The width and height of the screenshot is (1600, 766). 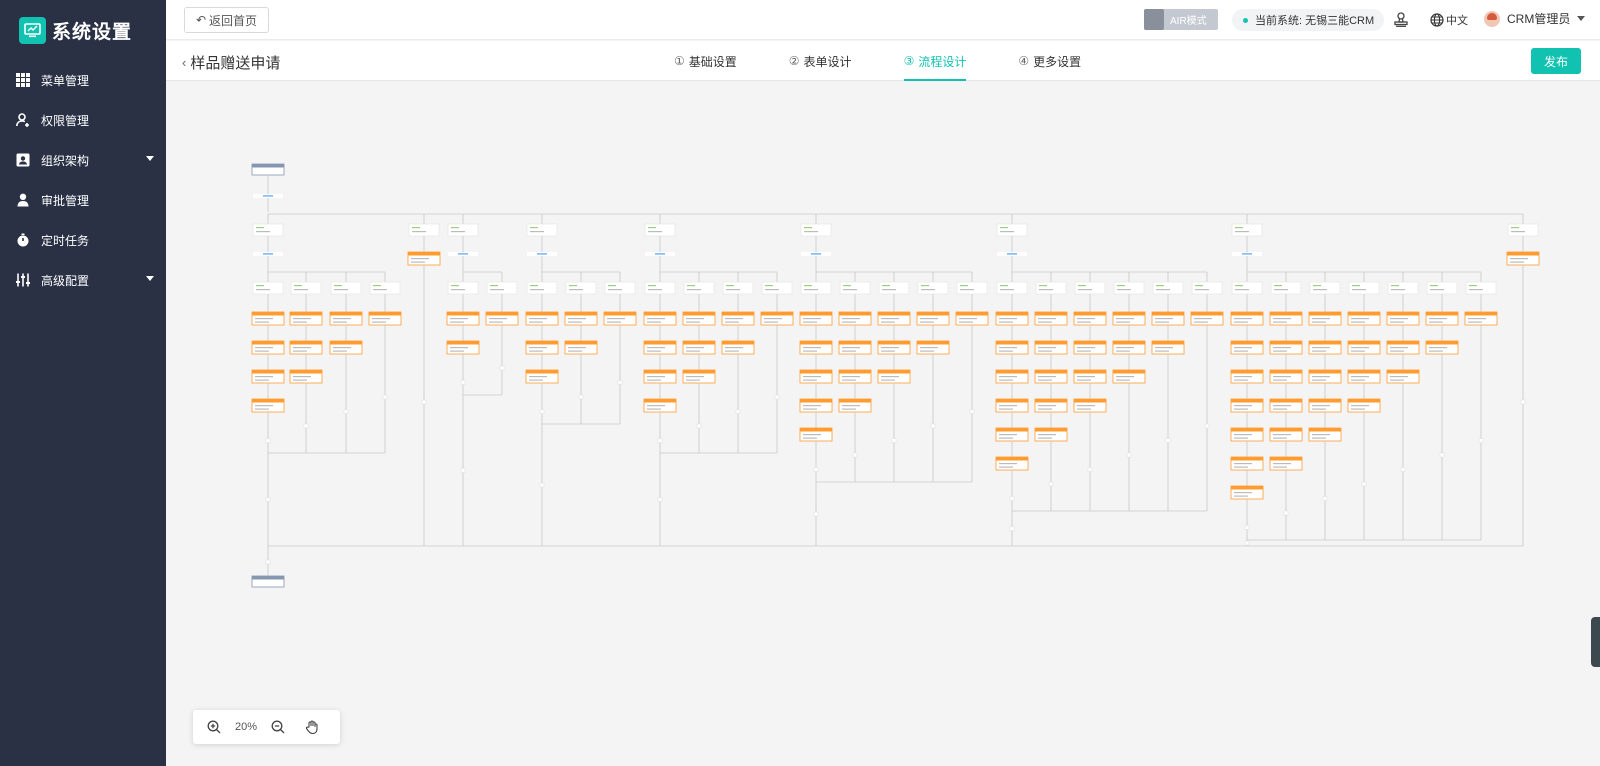 I want to click on sidebar-item-menu: 菜单管理, so click(x=83, y=80).